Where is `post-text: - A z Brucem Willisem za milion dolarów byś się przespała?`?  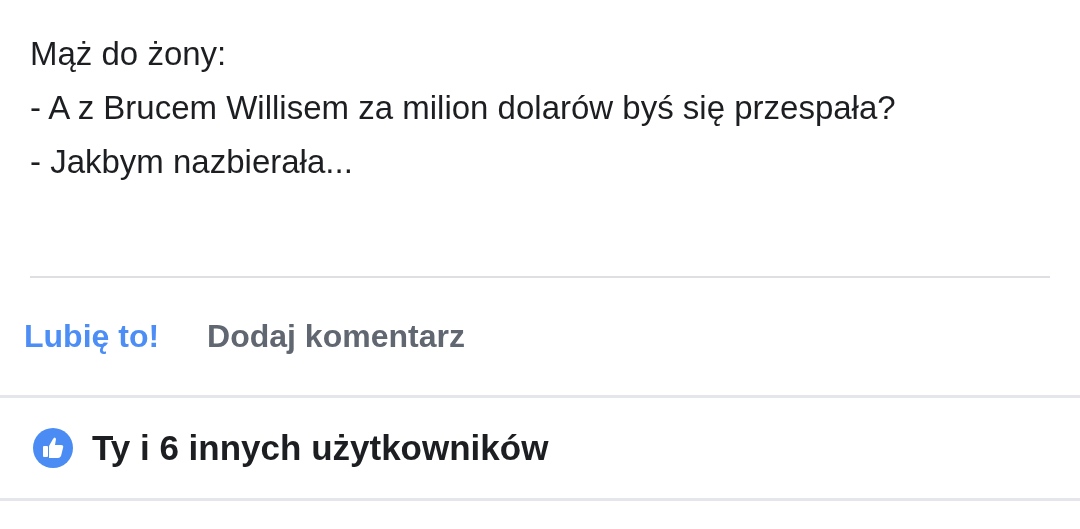
post-text: - A z Brucem Willisem za milion dolarów byś się przespała? is located at coordinates (463, 108).